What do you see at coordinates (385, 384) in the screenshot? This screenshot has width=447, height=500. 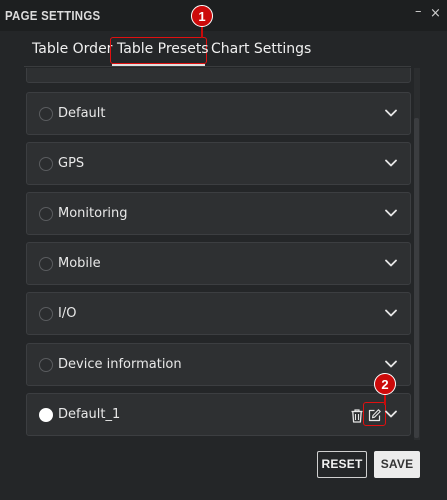 I see `step-marker-2: 2` at bounding box center [385, 384].